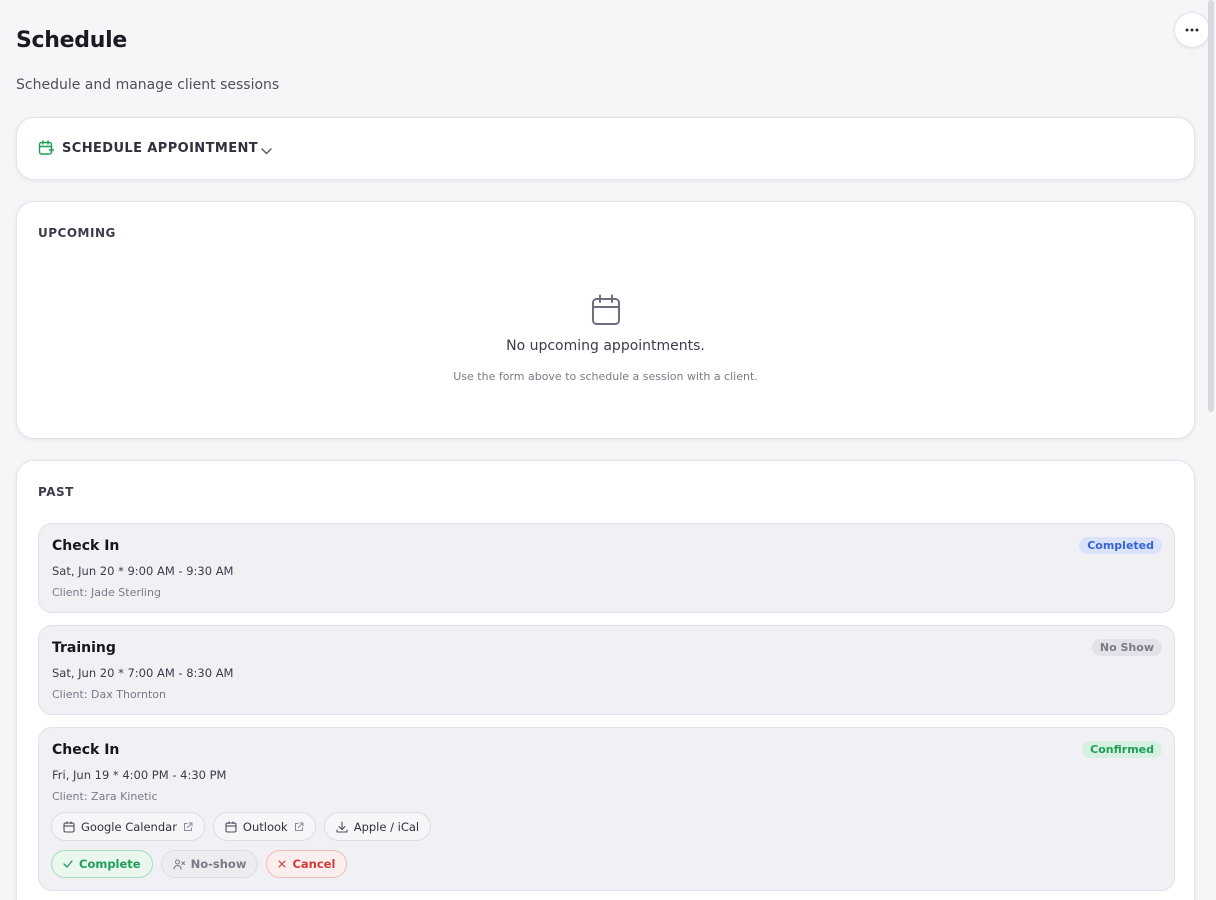 The width and height of the screenshot is (1216, 900). Describe the element at coordinates (68, 864) in the screenshot. I see `check-icon` at that location.